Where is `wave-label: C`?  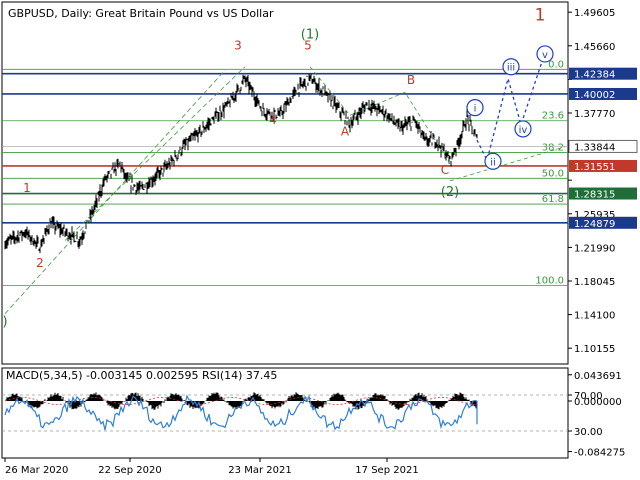 wave-label: C is located at coordinates (445, 170).